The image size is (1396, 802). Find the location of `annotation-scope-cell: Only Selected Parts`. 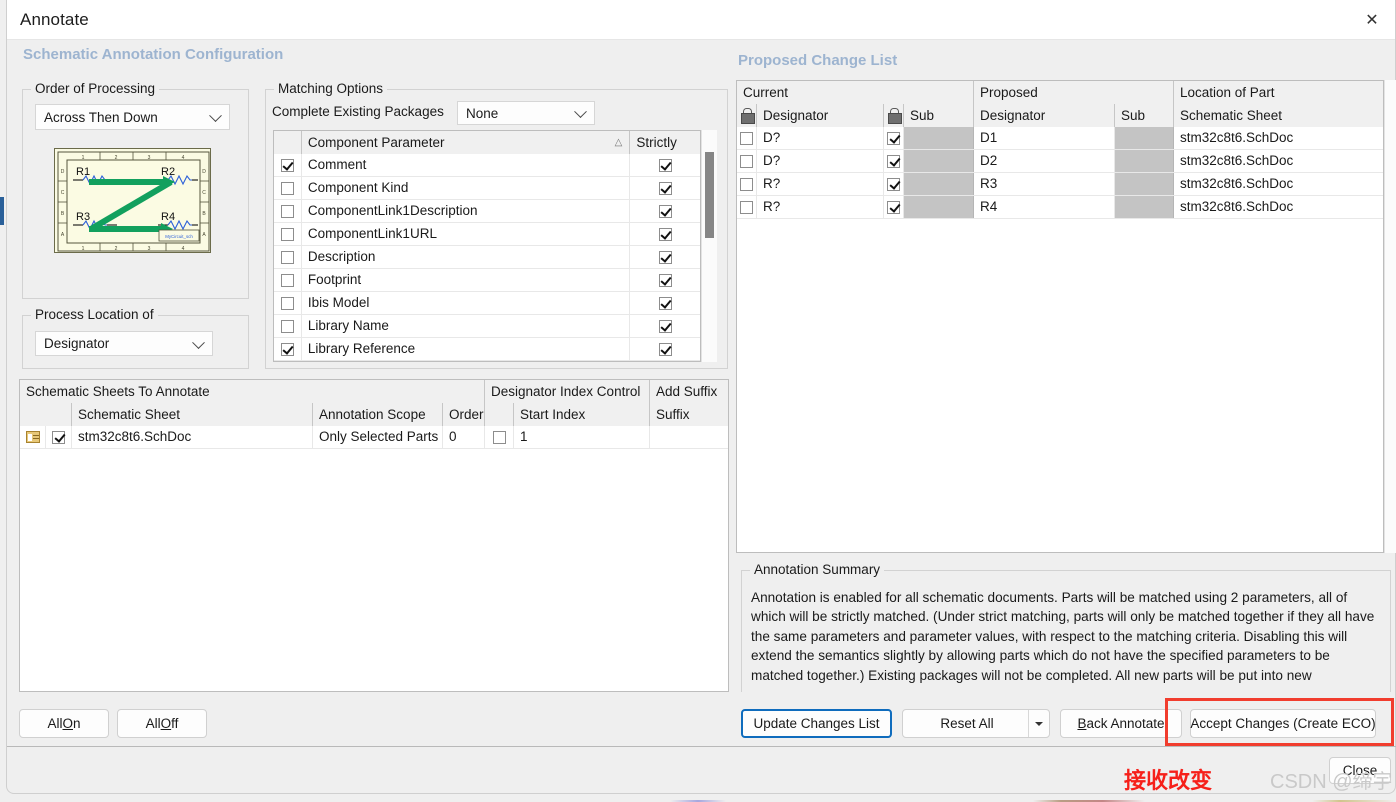

annotation-scope-cell: Only Selected Parts is located at coordinates (378, 437).